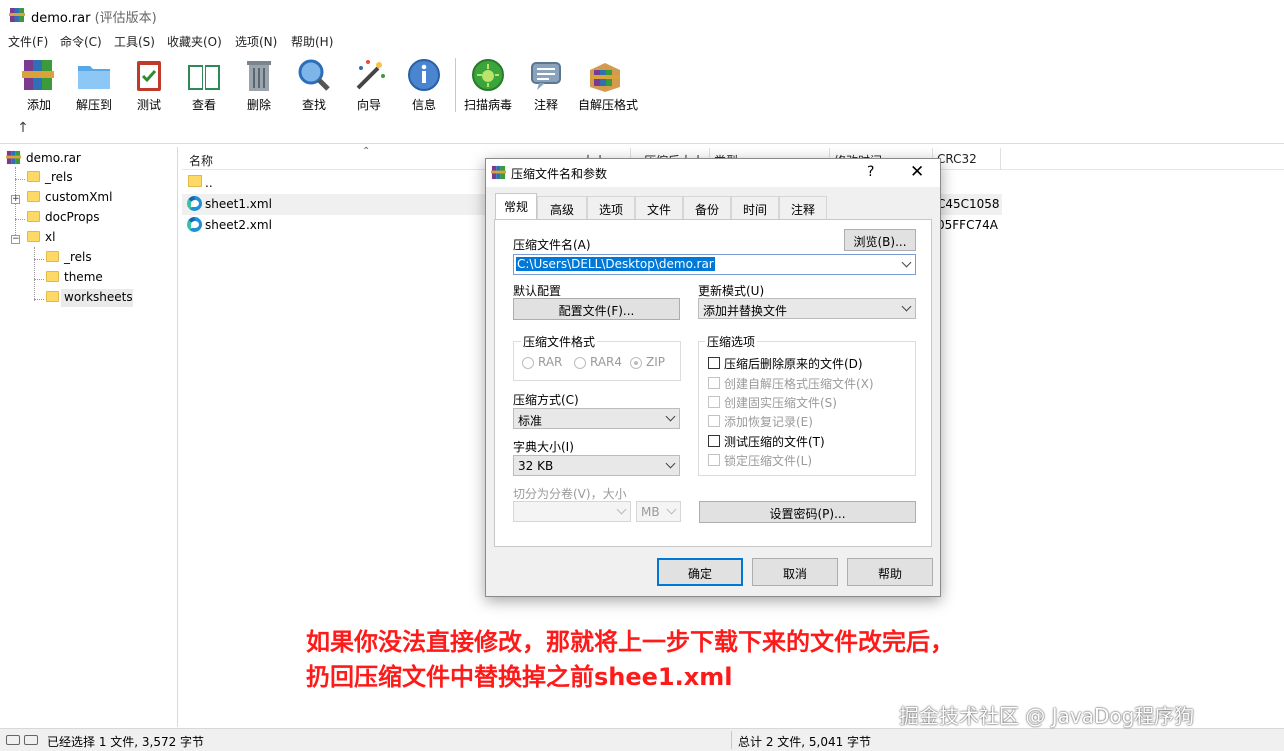 This screenshot has width=1284, height=751. Describe the element at coordinates (194, 203) in the screenshot. I see `edge-xml-file-icon` at that location.